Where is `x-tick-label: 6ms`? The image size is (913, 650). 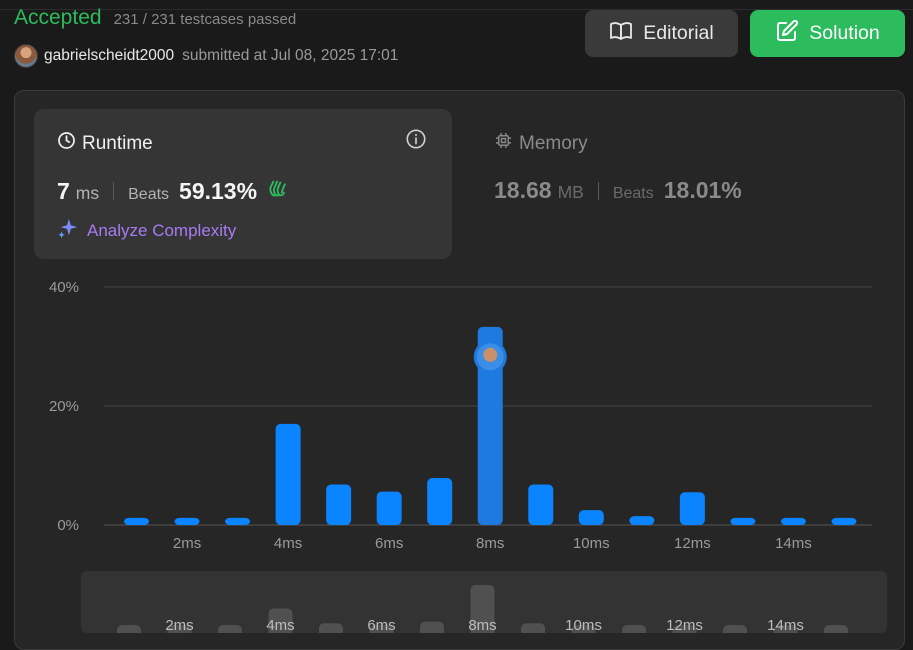 x-tick-label: 6ms is located at coordinates (389, 543).